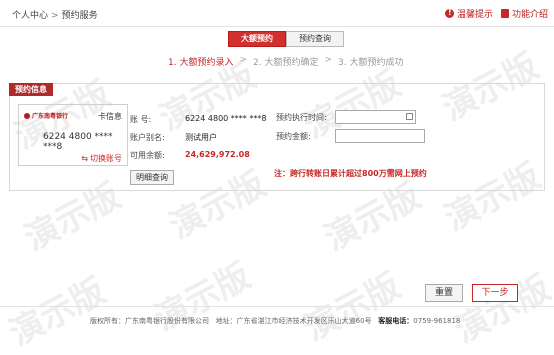 This screenshot has width=554, height=355. I want to click on panel-title: 预约信息, so click(31, 89).